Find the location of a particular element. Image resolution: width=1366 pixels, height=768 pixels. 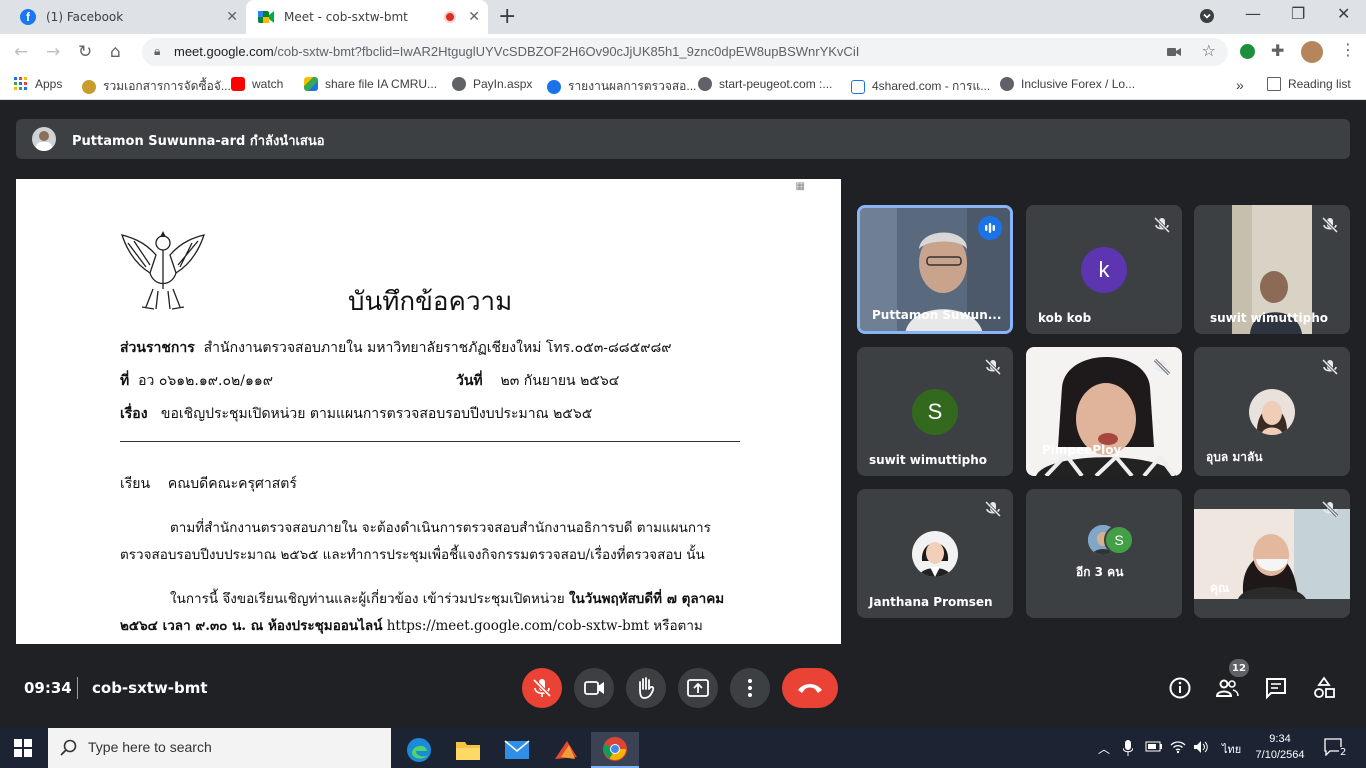

lock-icon: 🔒︎ is located at coordinates (157, 51).